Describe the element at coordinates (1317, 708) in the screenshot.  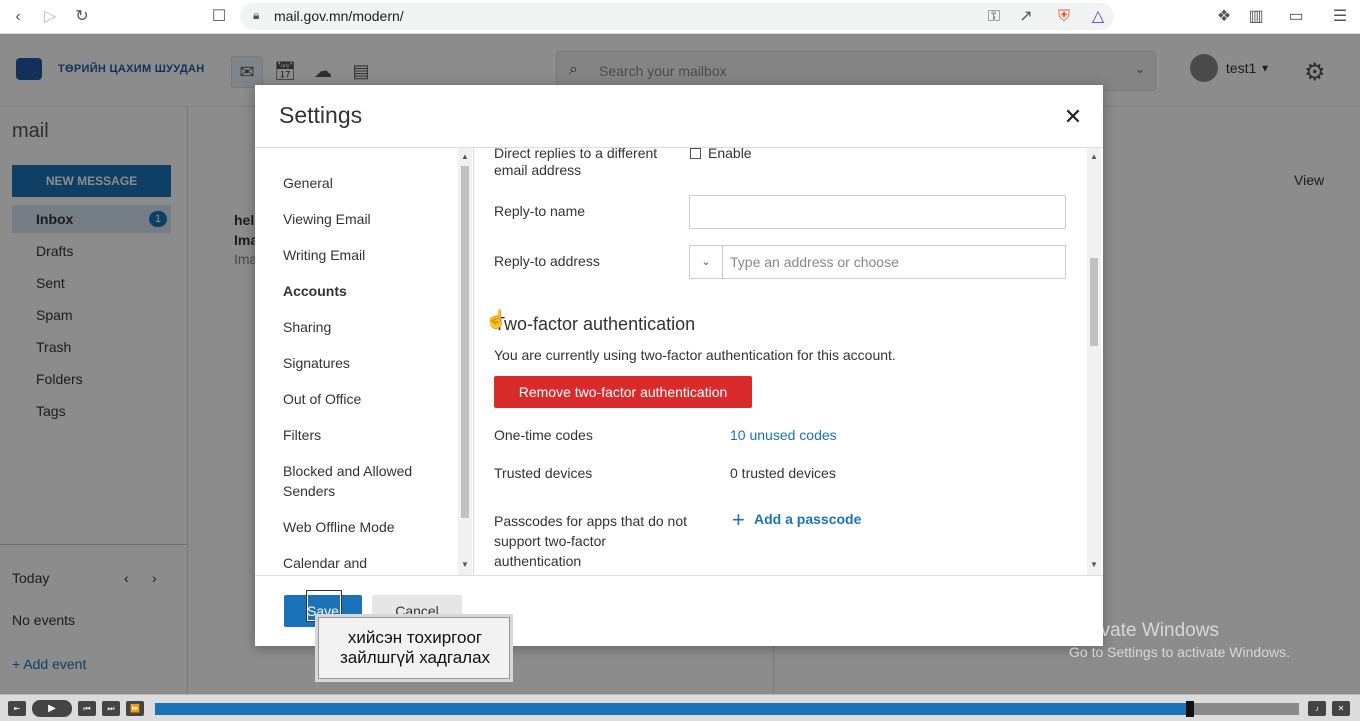
I see `volume-icon: ♪` at that location.